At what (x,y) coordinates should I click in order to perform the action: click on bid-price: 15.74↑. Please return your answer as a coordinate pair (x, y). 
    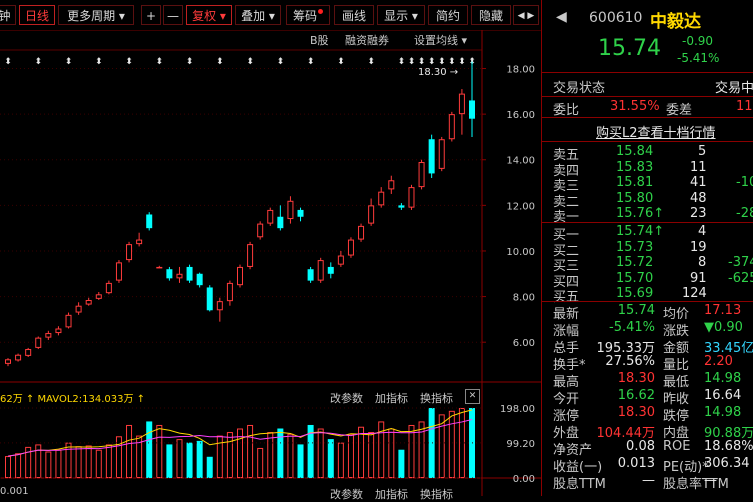
    Looking at the image, I should click on (640, 231).